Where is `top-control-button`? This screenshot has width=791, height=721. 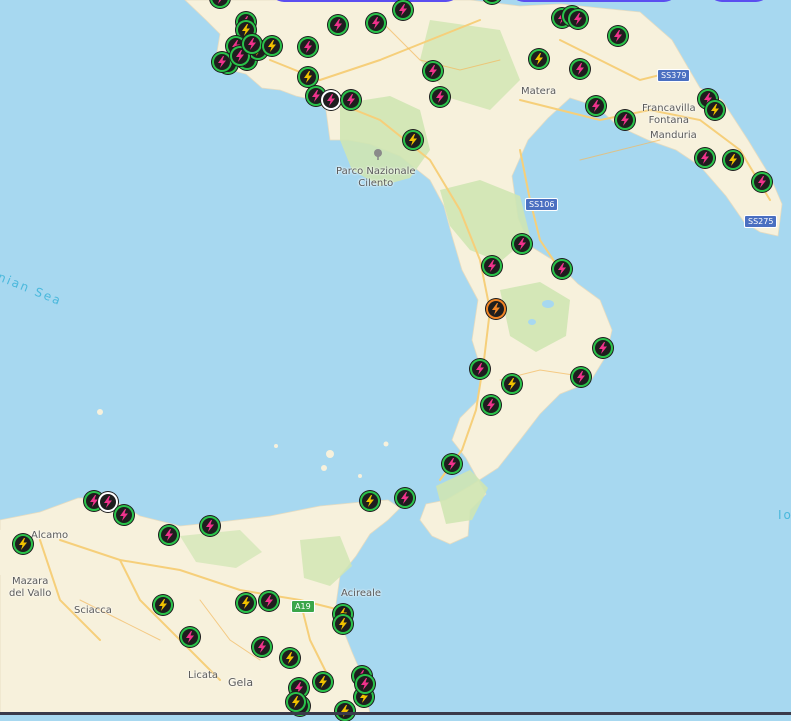 top-control-button is located at coordinates (365, 1).